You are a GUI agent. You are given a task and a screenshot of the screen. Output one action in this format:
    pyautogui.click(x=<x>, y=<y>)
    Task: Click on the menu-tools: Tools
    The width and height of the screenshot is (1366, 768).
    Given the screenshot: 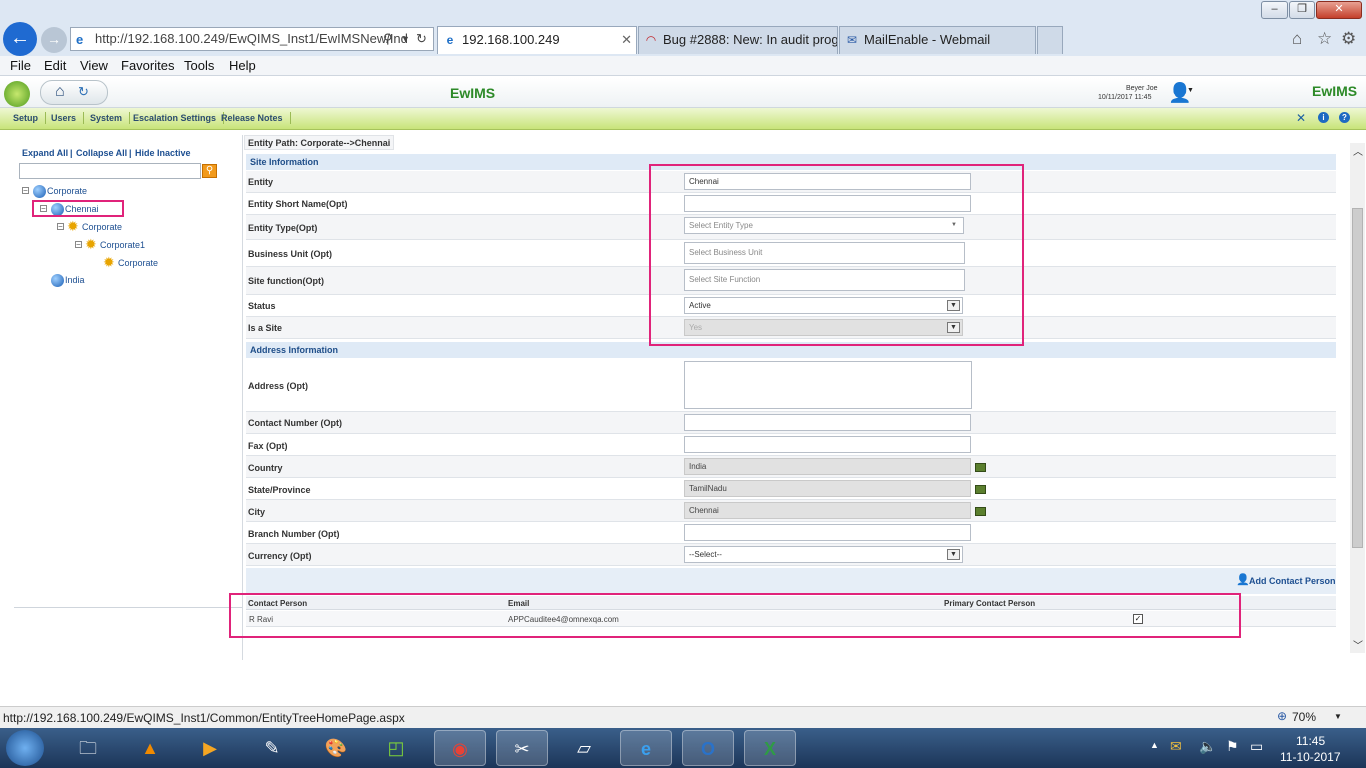 What is the action you would take?
    pyautogui.click(x=199, y=65)
    